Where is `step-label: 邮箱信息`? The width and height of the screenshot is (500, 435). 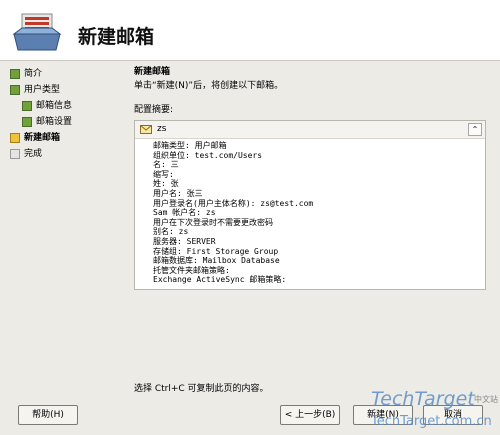 step-label: 邮箱信息 is located at coordinates (54, 106).